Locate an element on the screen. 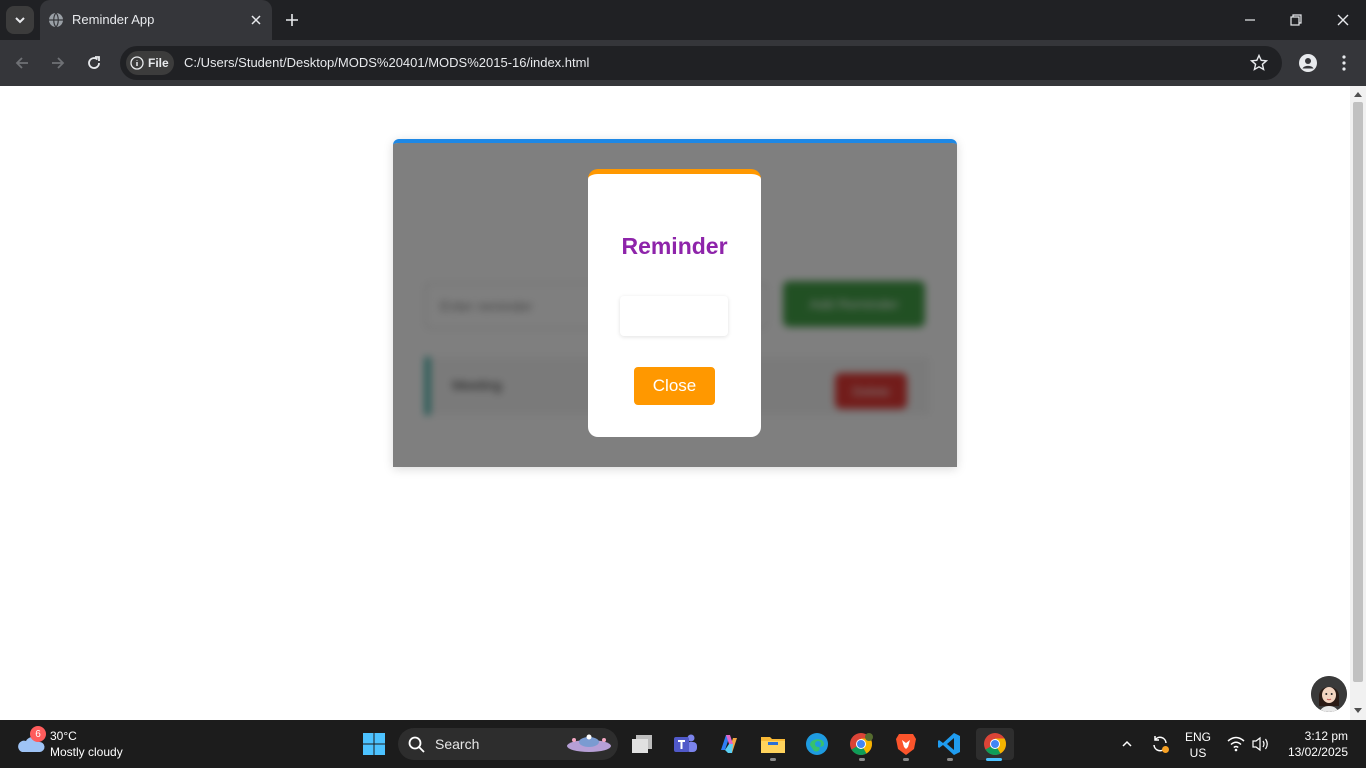  arrow-left-icon is located at coordinates (21, 63).